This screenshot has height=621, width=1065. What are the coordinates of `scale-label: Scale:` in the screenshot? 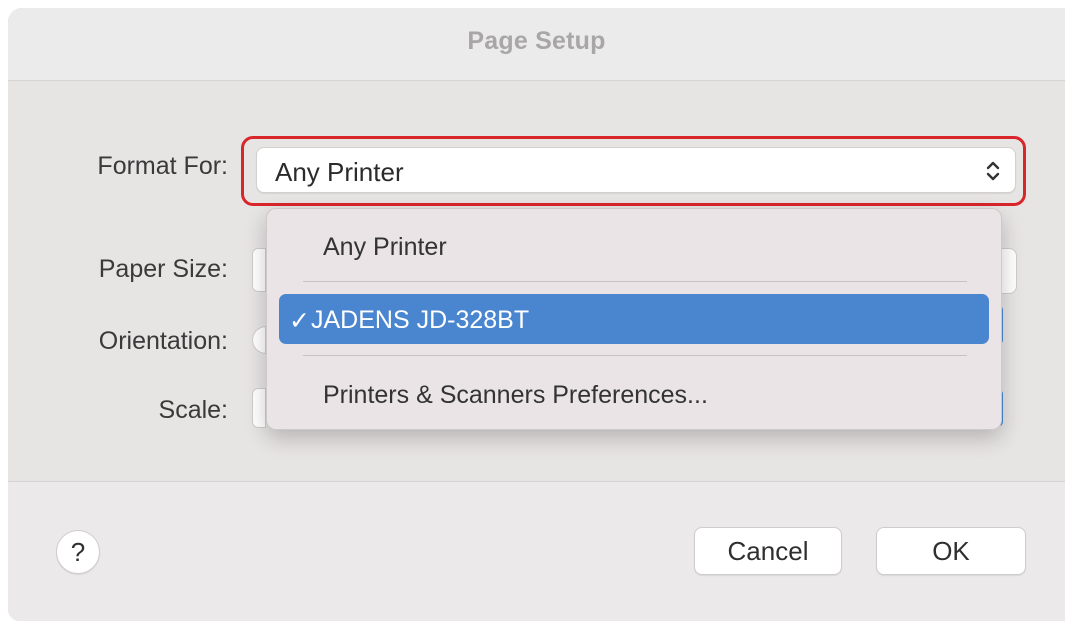 It's located at (193, 410).